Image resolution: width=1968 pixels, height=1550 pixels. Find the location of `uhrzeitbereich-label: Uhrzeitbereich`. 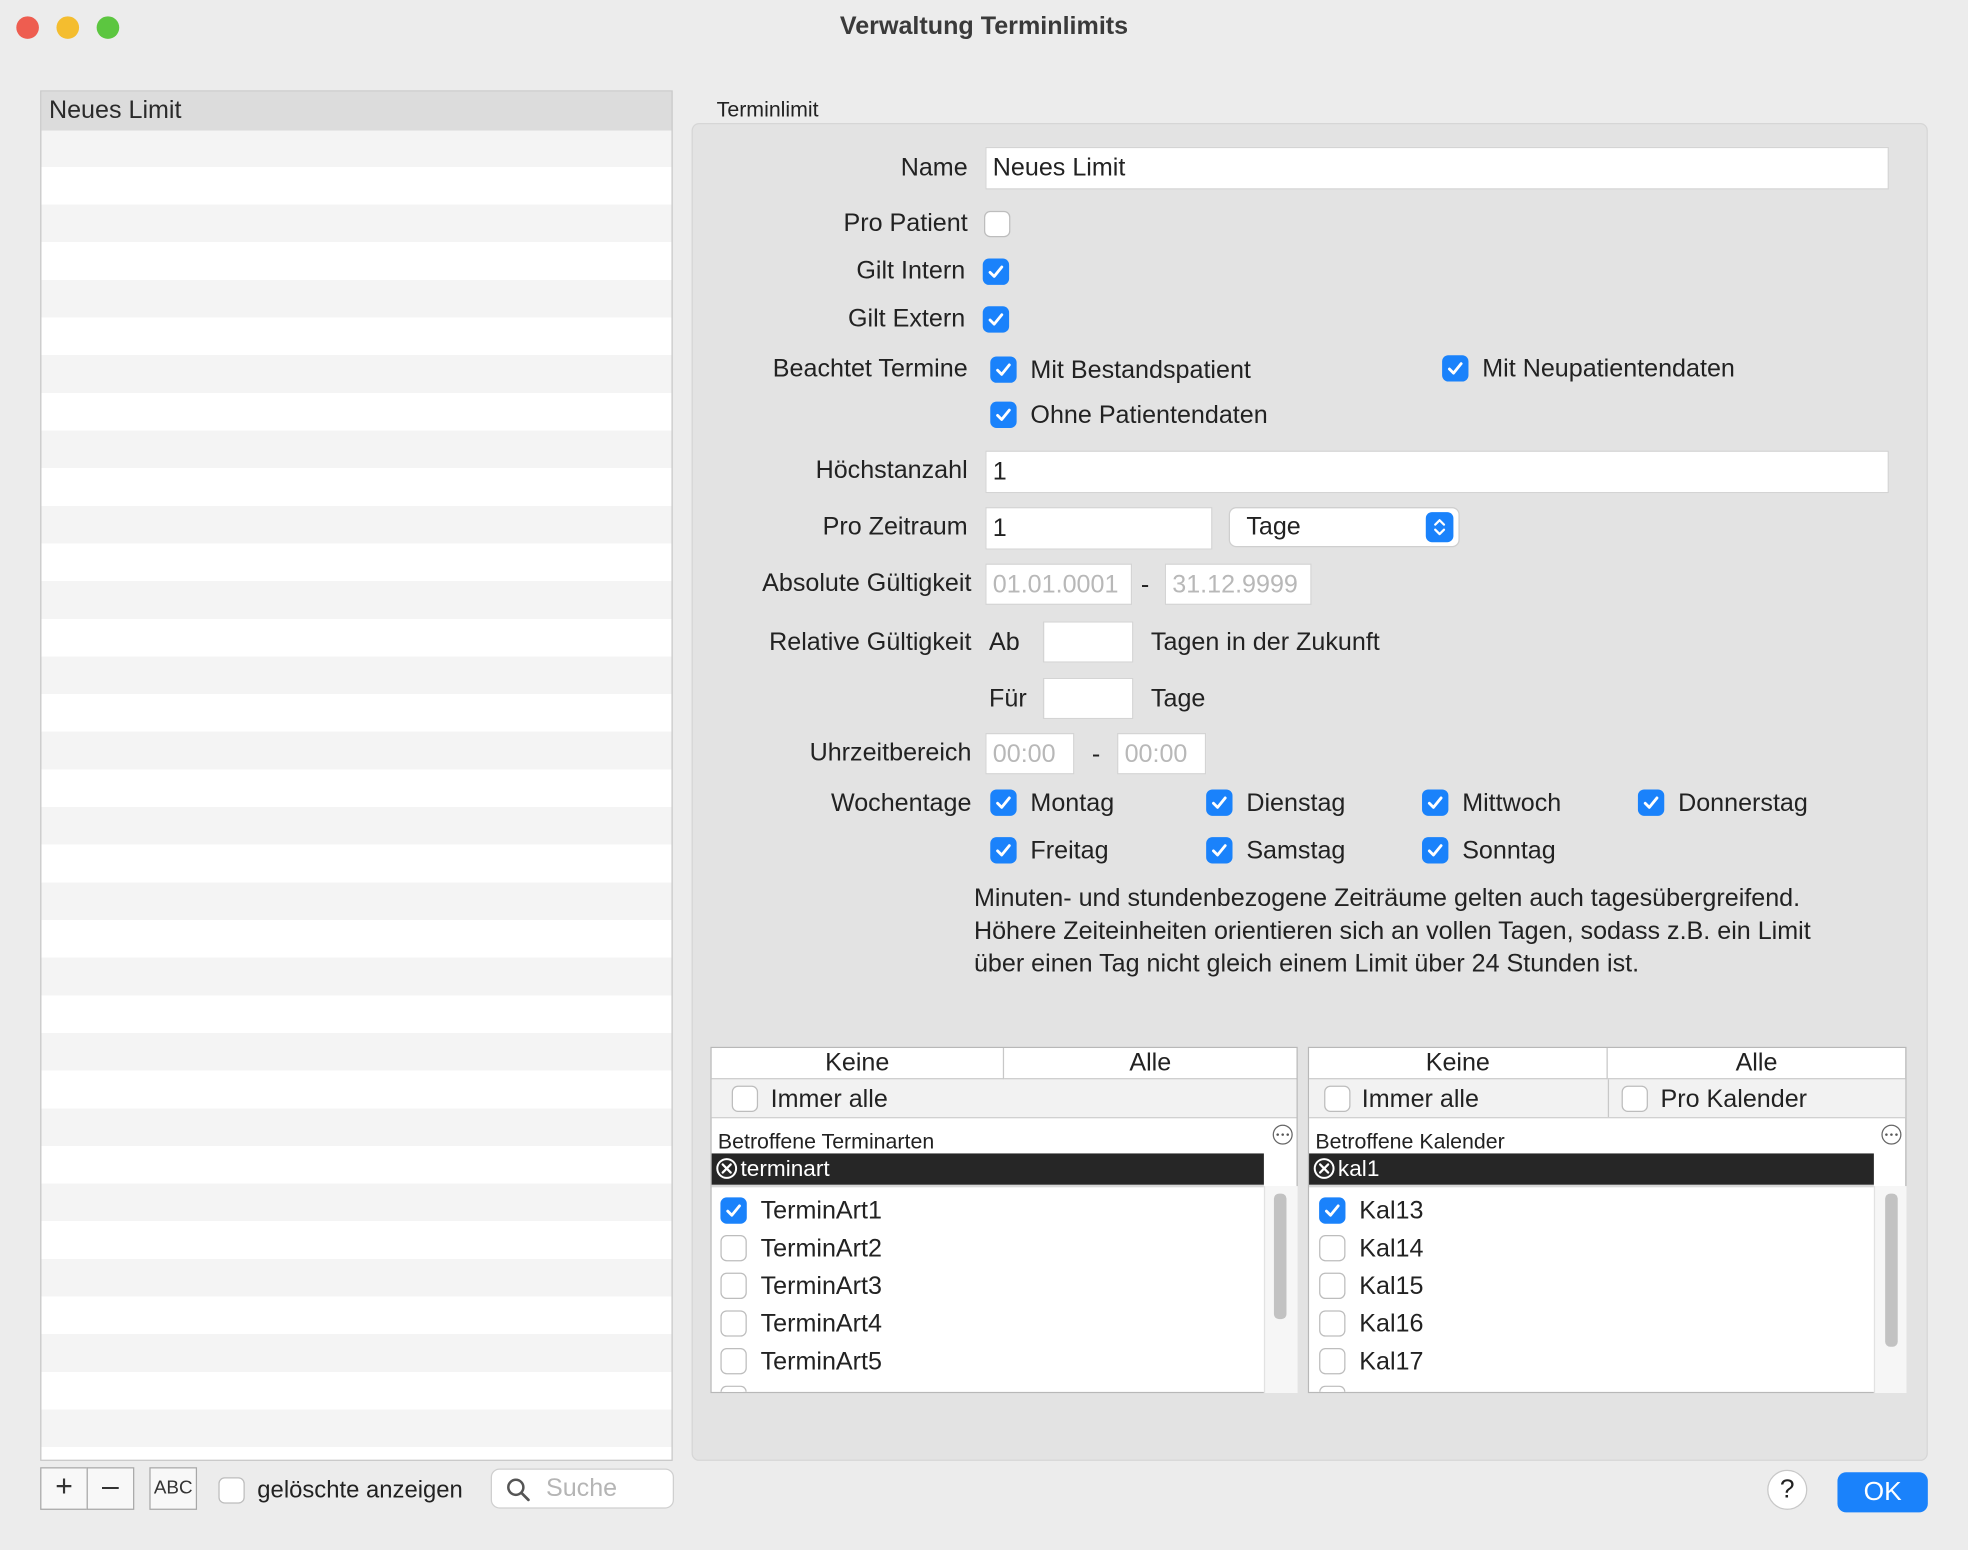

uhrzeitbereich-label: Uhrzeitbereich is located at coordinates (890, 753).